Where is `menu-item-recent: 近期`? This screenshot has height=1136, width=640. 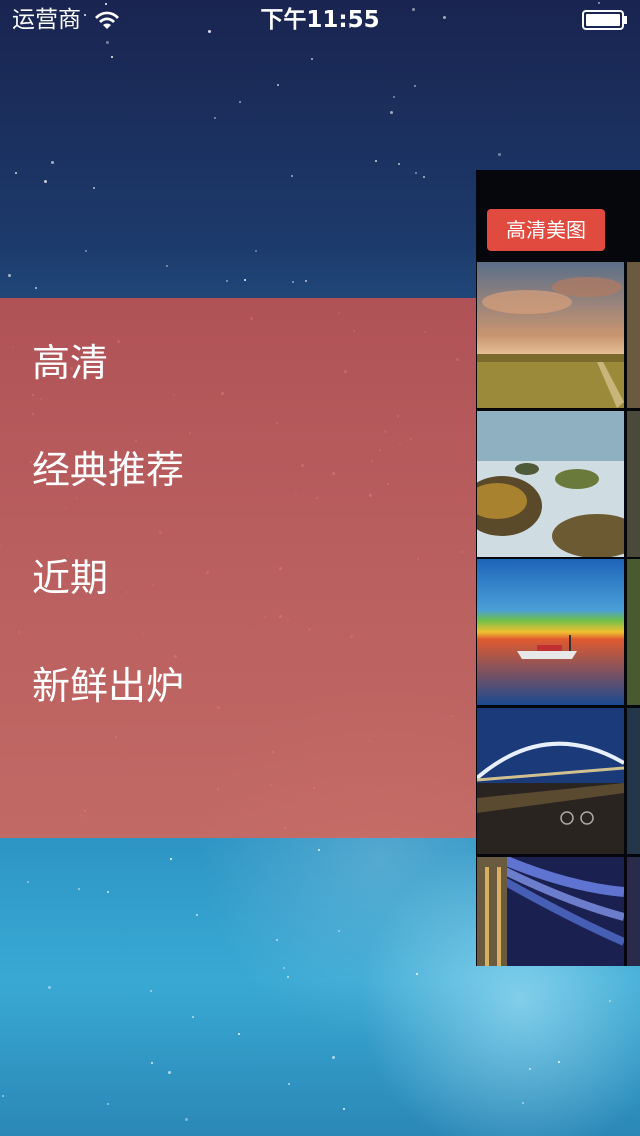
menu-item-recent: 近期 is located at coordinates (70, 574).